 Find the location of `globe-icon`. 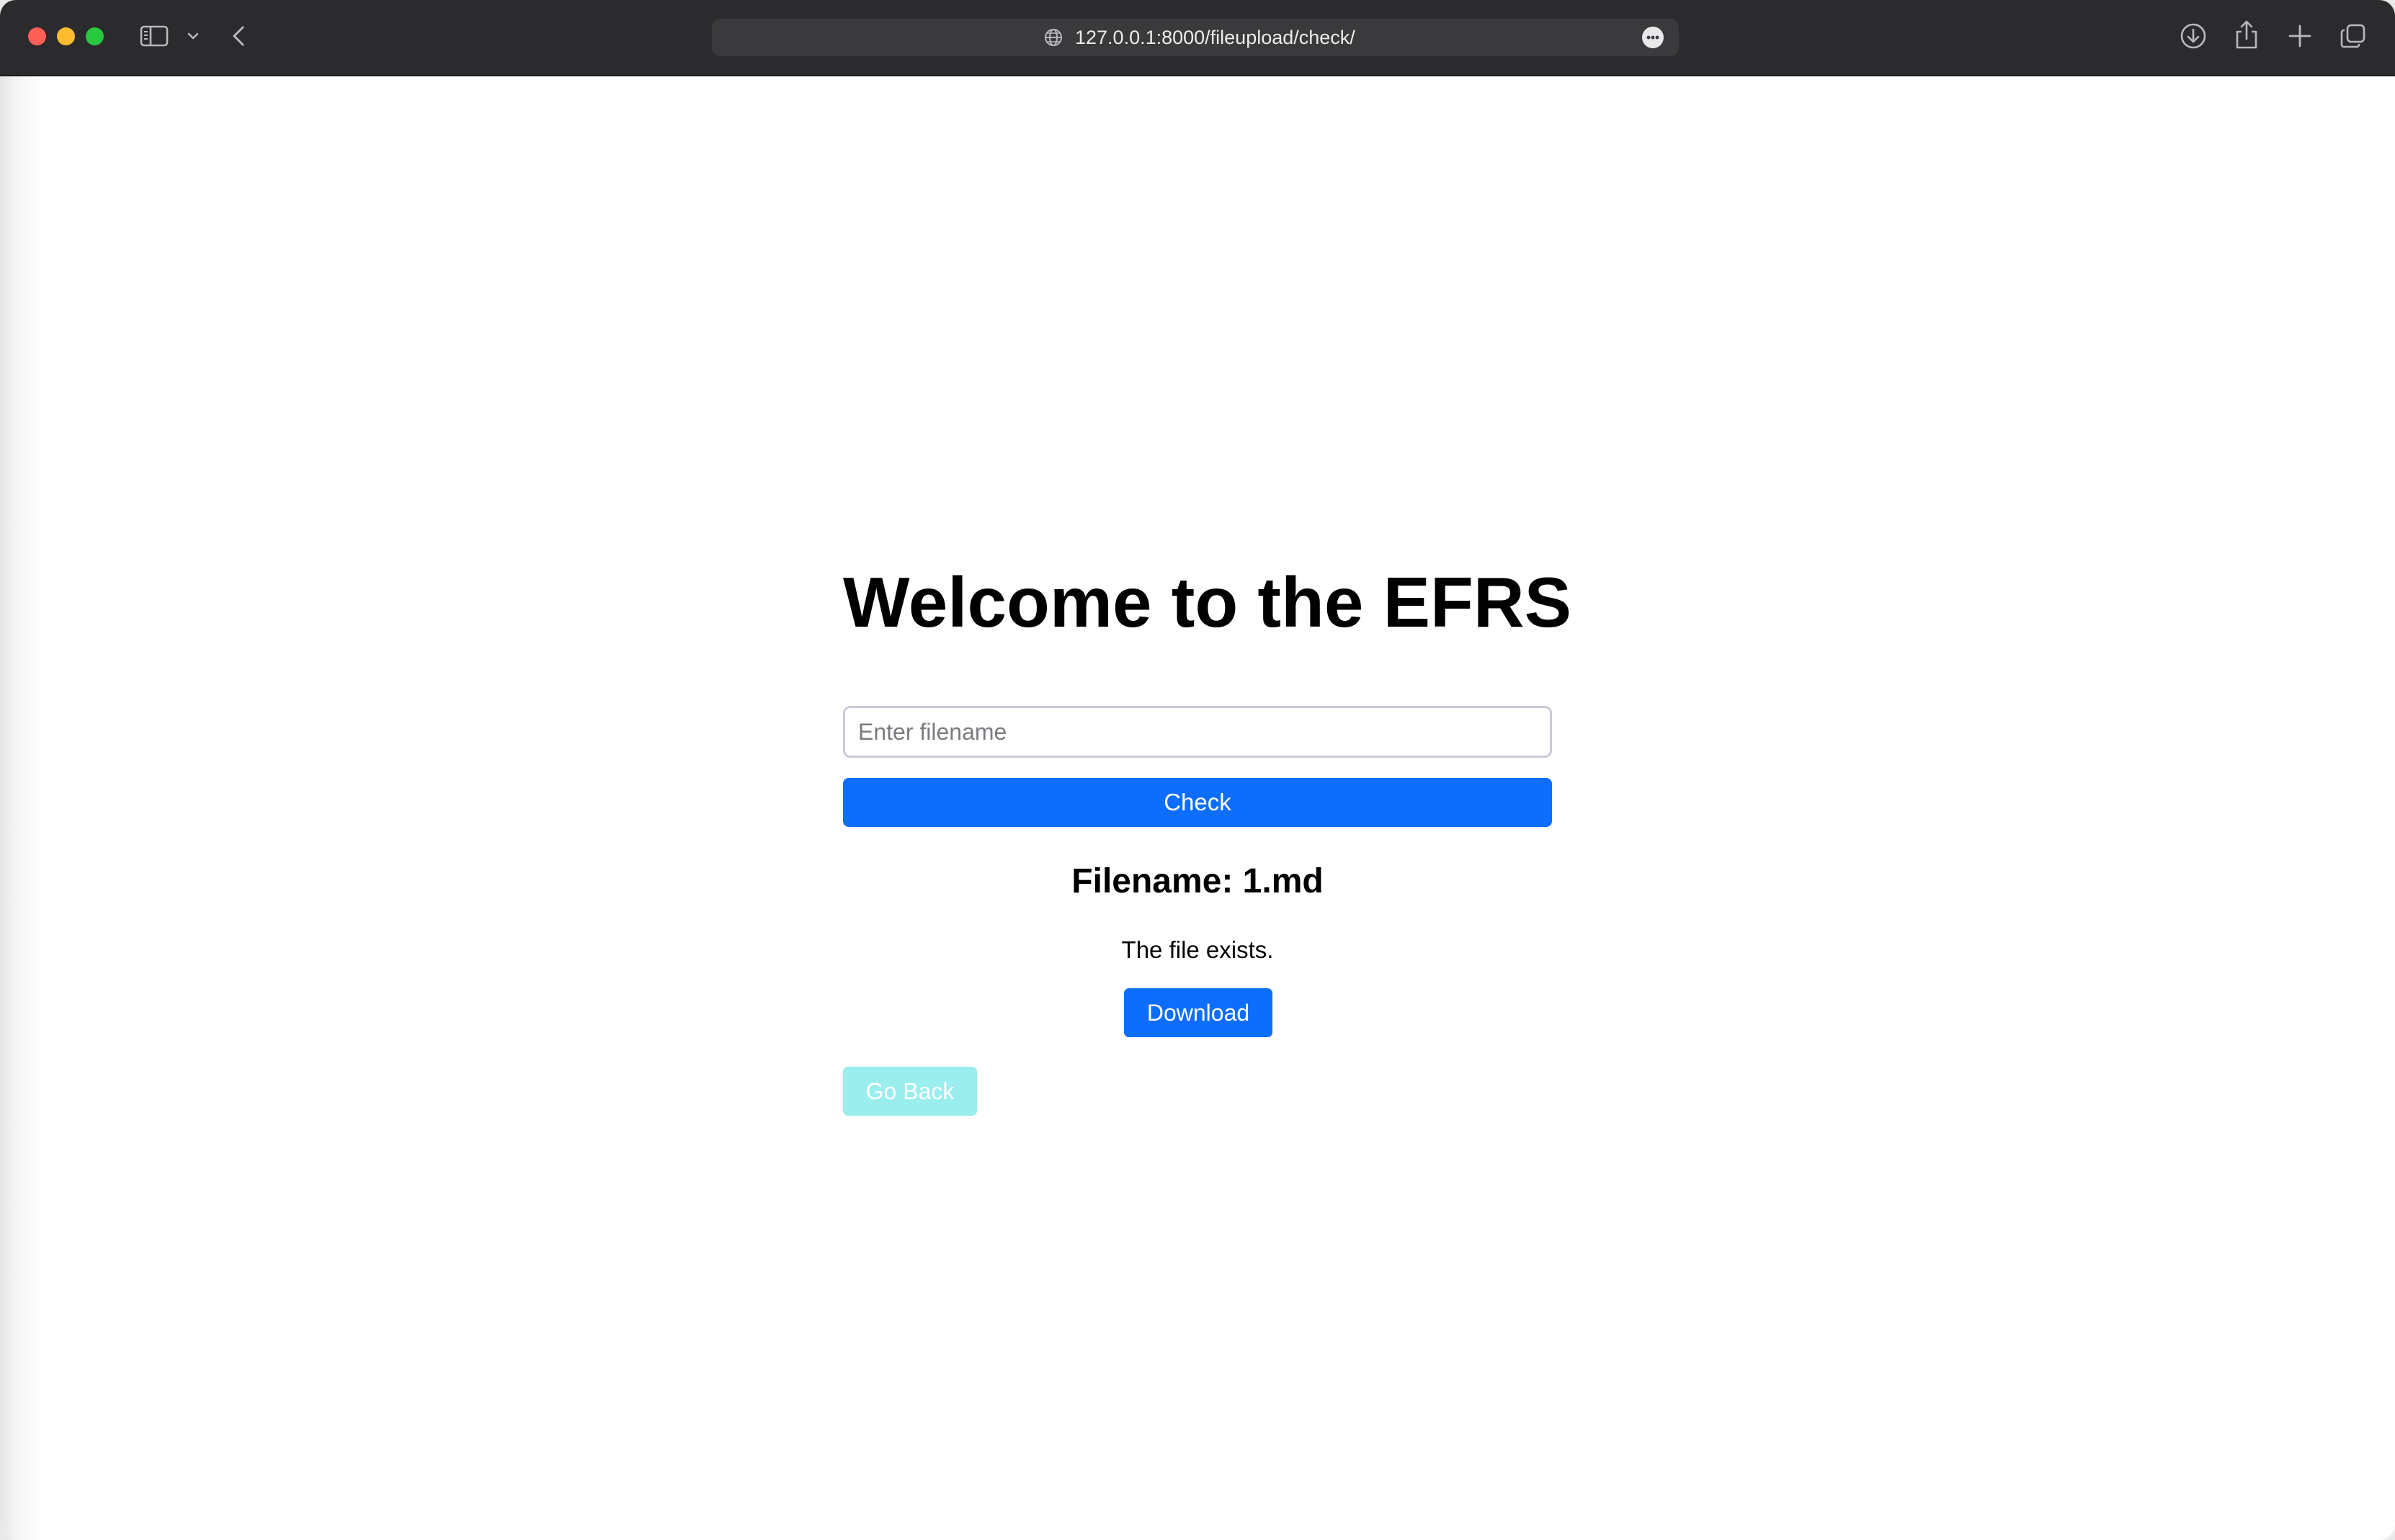

globe-icon is located at coordinates (1053, 37).